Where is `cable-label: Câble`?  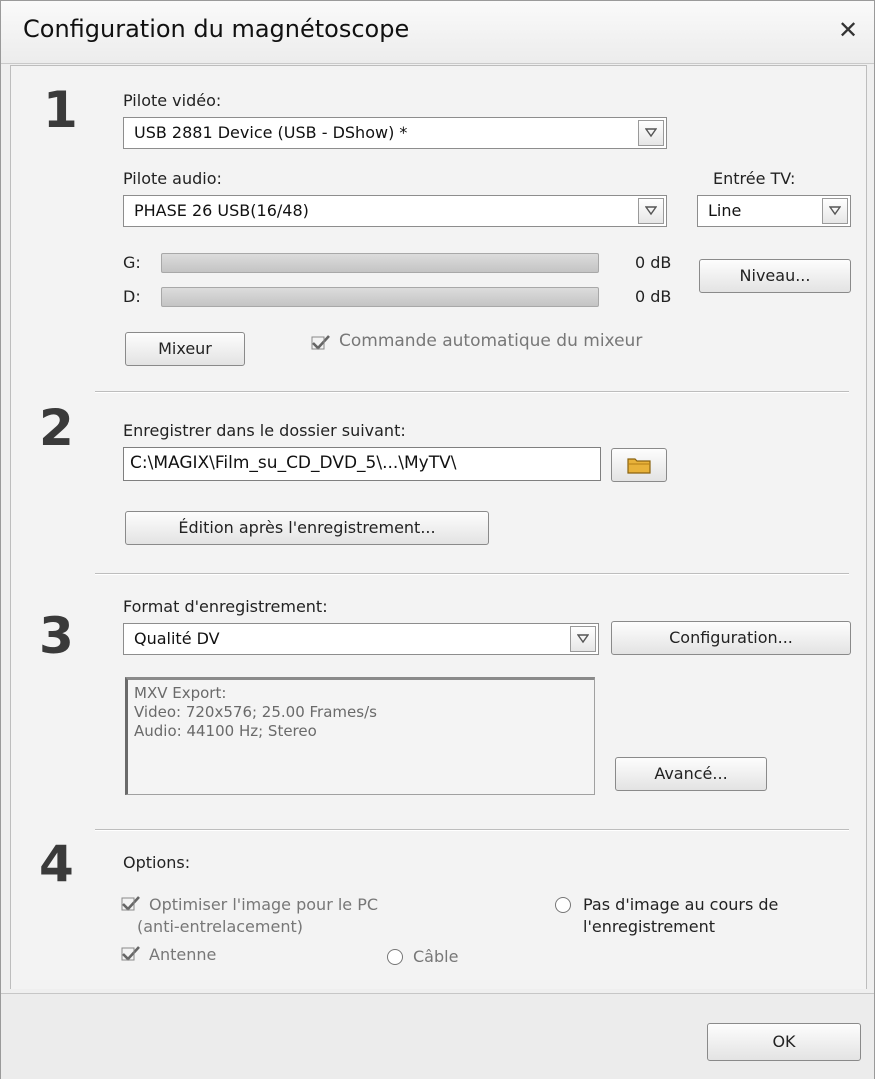
cable-label: Câble is located at coordinates (435, 956).